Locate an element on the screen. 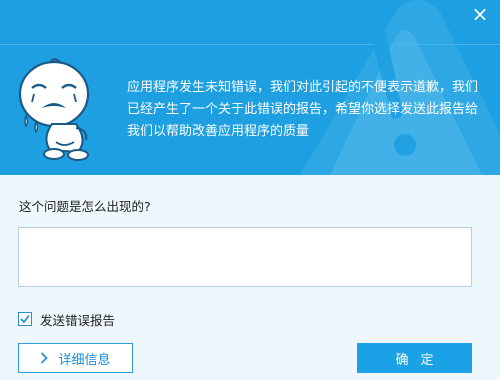  close-button: × is located at coordinates (480, 15).